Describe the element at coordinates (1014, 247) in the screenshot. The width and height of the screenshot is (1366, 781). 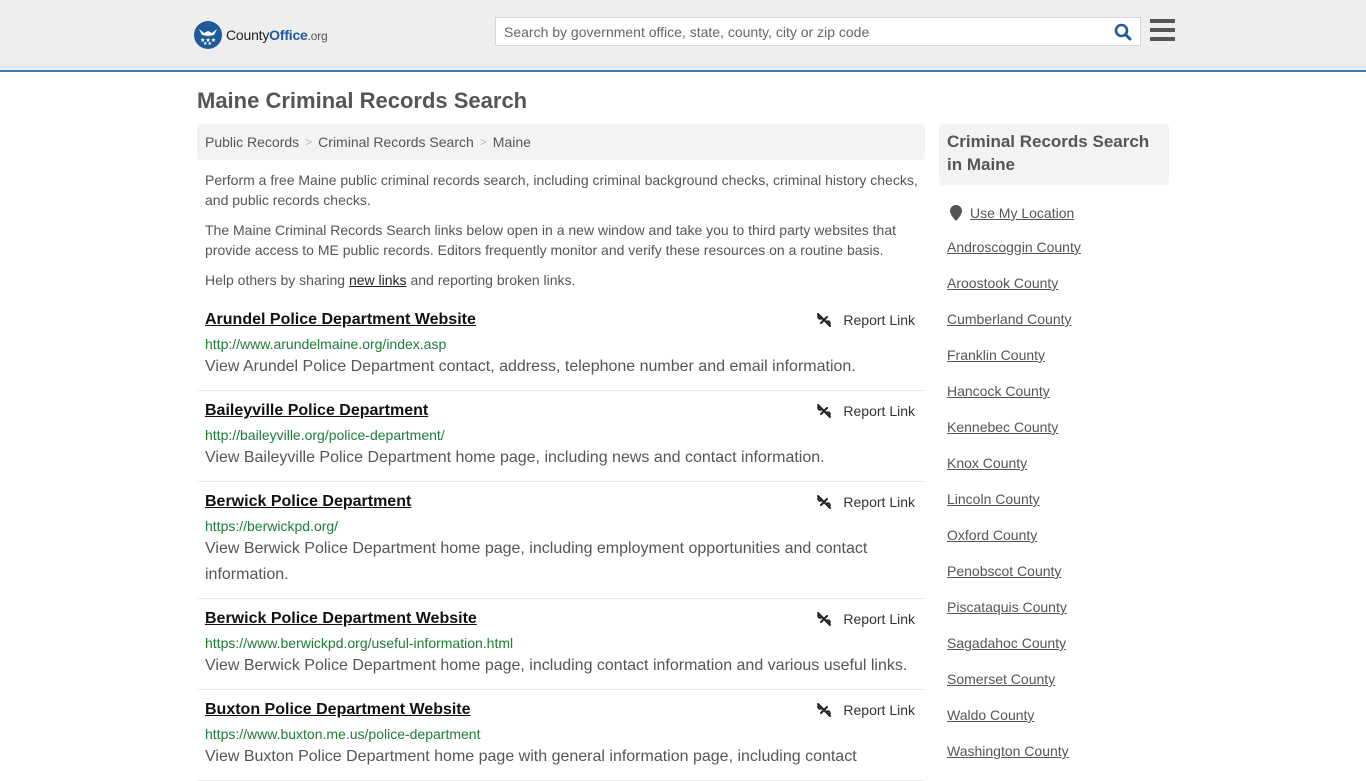
I see `county-link: Androscoggin County` at that location.